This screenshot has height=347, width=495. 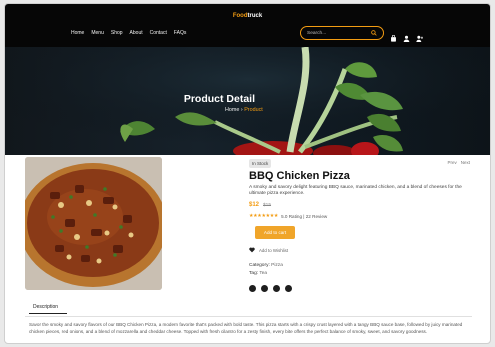 What do you see at coordinates (254, 205) in the screenshot?
I see `current-price: $12` at bounding box center [254, 205].